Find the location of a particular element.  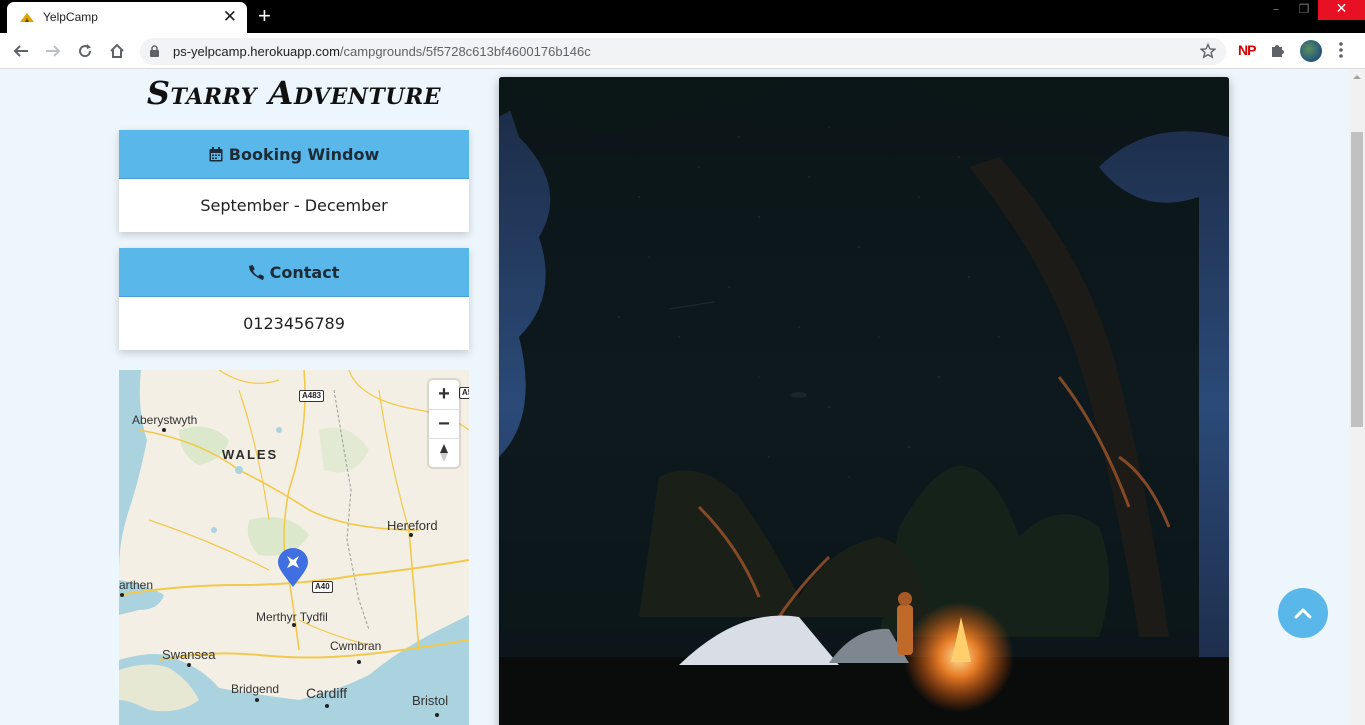

road-badge-a40: A40 is located at coordinates (322, 587).